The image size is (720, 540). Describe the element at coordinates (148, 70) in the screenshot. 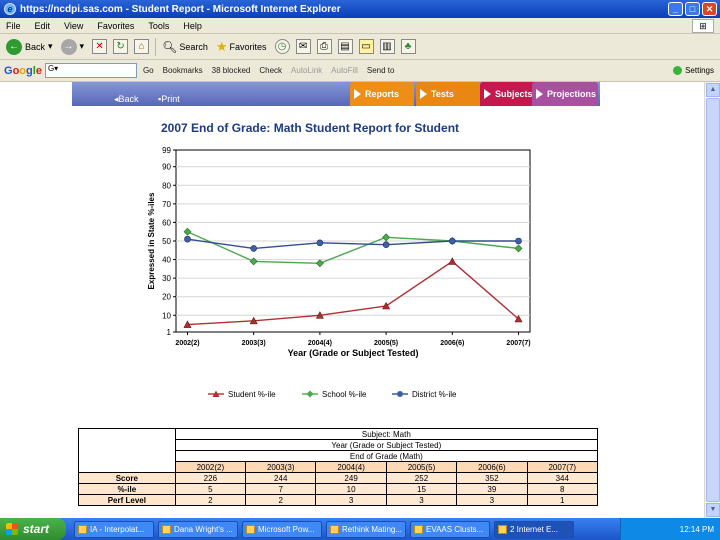

I see `google-go-button: Go` at that location.